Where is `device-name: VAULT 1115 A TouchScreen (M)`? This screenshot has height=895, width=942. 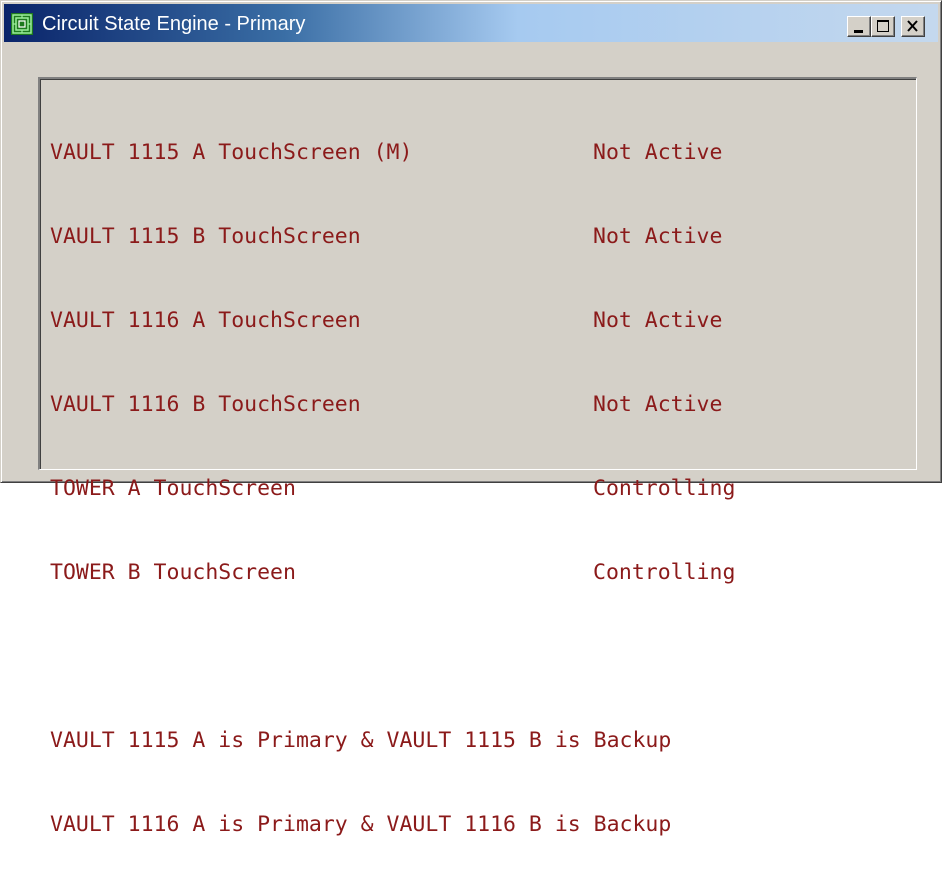 device-name: VAULT 1115 A TouchScreen (M) is located at coordinates (231, 152).